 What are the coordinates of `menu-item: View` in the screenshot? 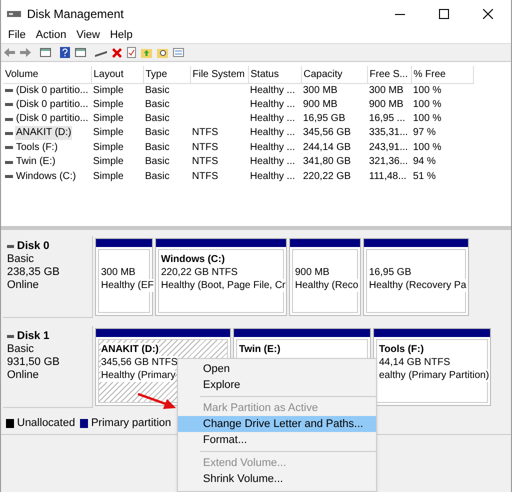 It's located at (88, 35).